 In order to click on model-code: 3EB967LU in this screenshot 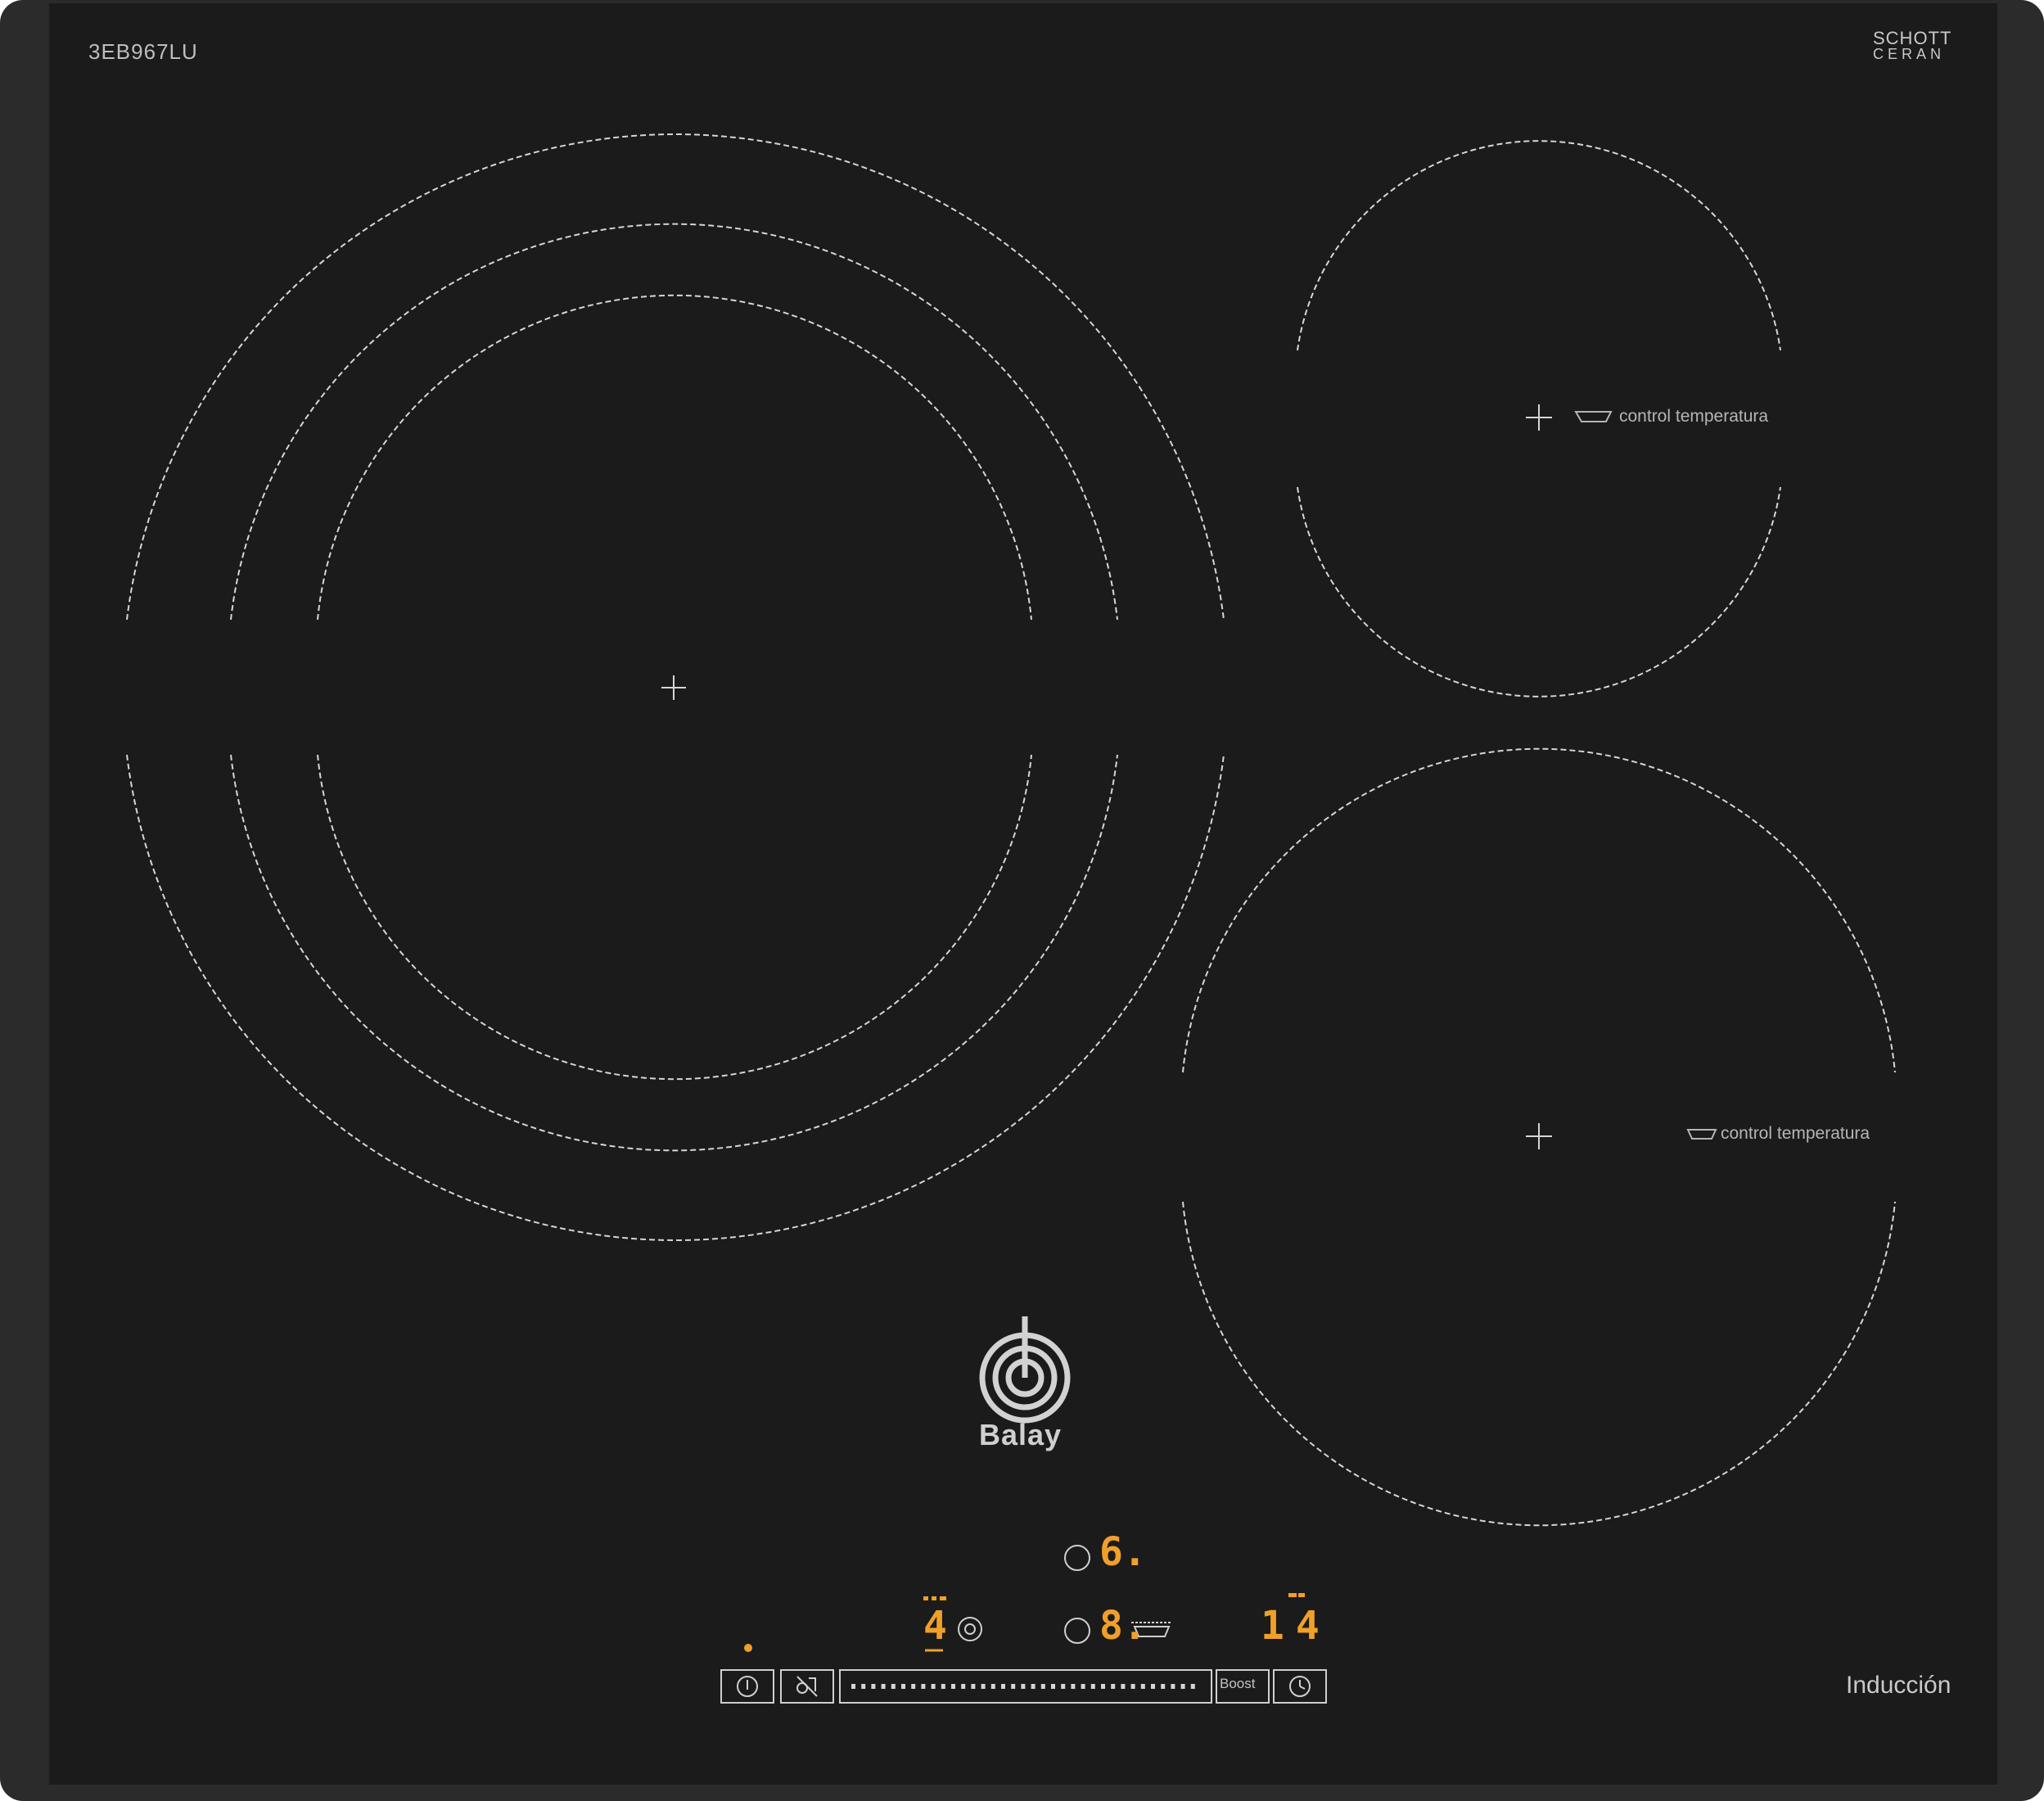, I will do `click(143, 51)`.